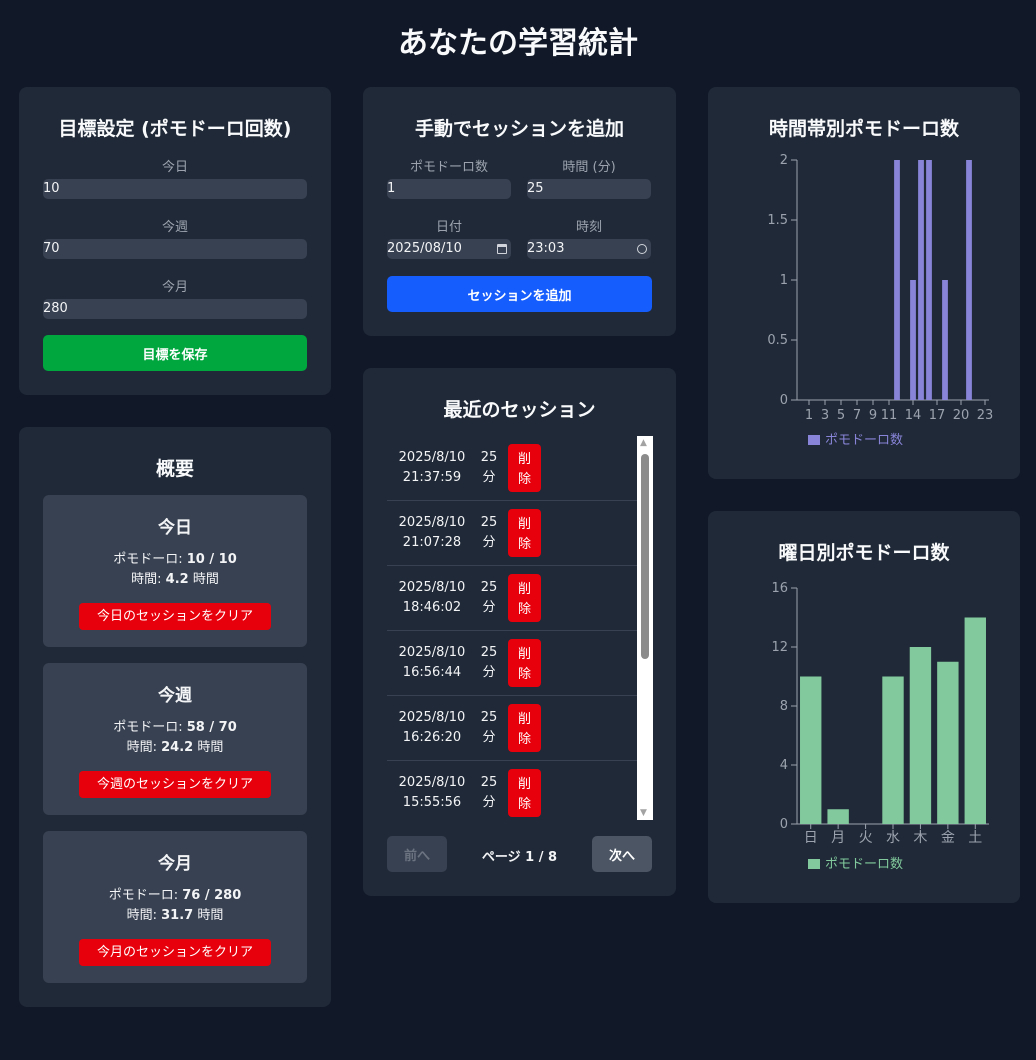 The image size is (1036, 1060). I want to click on date-input: 2025/08/10, so click(449, 249).